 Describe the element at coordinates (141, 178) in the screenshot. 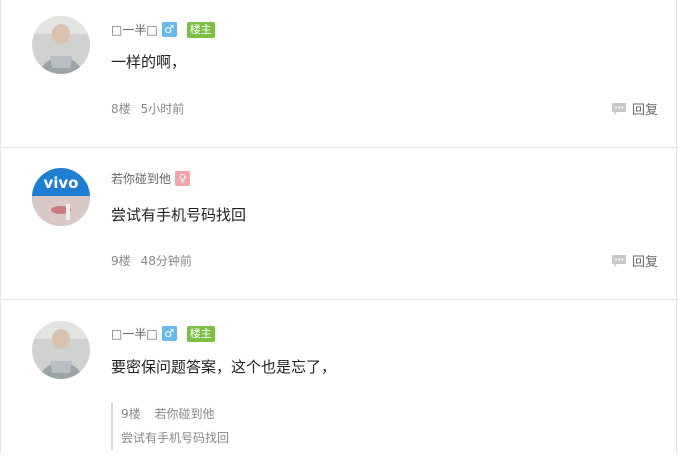

I see `username: 若你碰到他` at that location.